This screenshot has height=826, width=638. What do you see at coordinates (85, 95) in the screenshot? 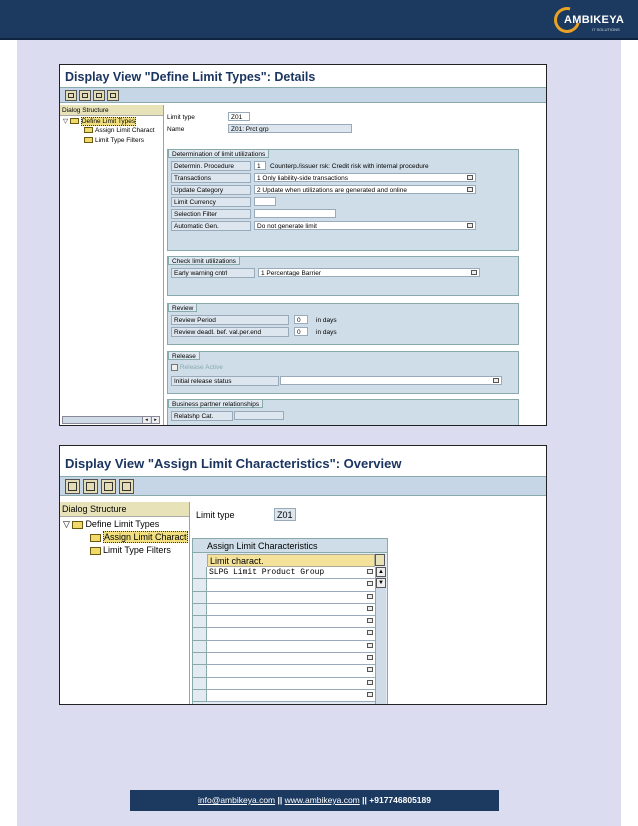
I see `previous-entry-icon` at bounding box center [85, 95].